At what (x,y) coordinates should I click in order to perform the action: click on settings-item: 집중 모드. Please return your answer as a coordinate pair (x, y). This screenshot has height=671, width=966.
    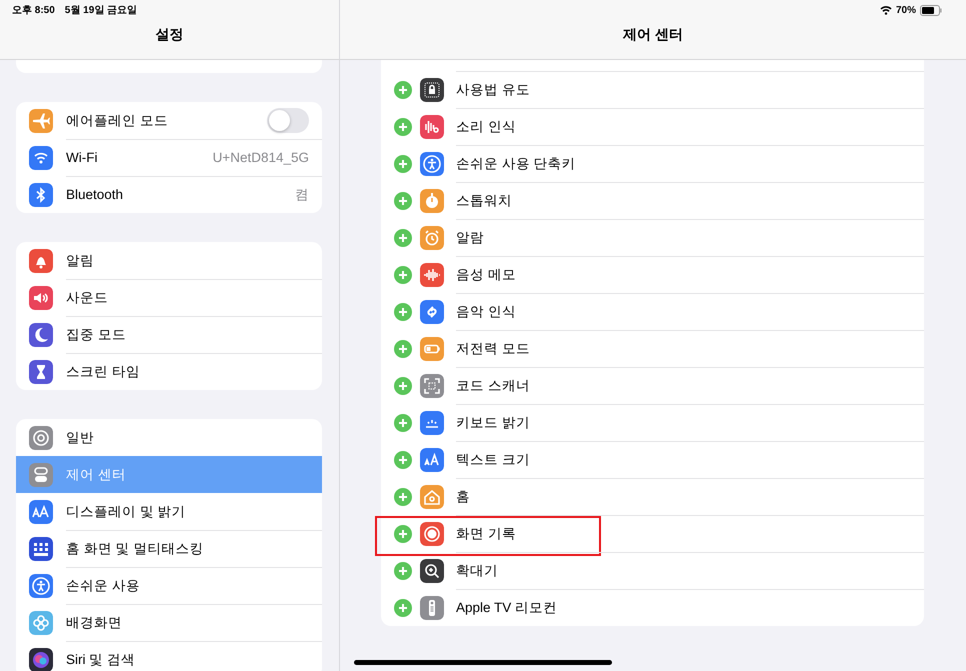
    Looking at the image, I should click on (169, 334).